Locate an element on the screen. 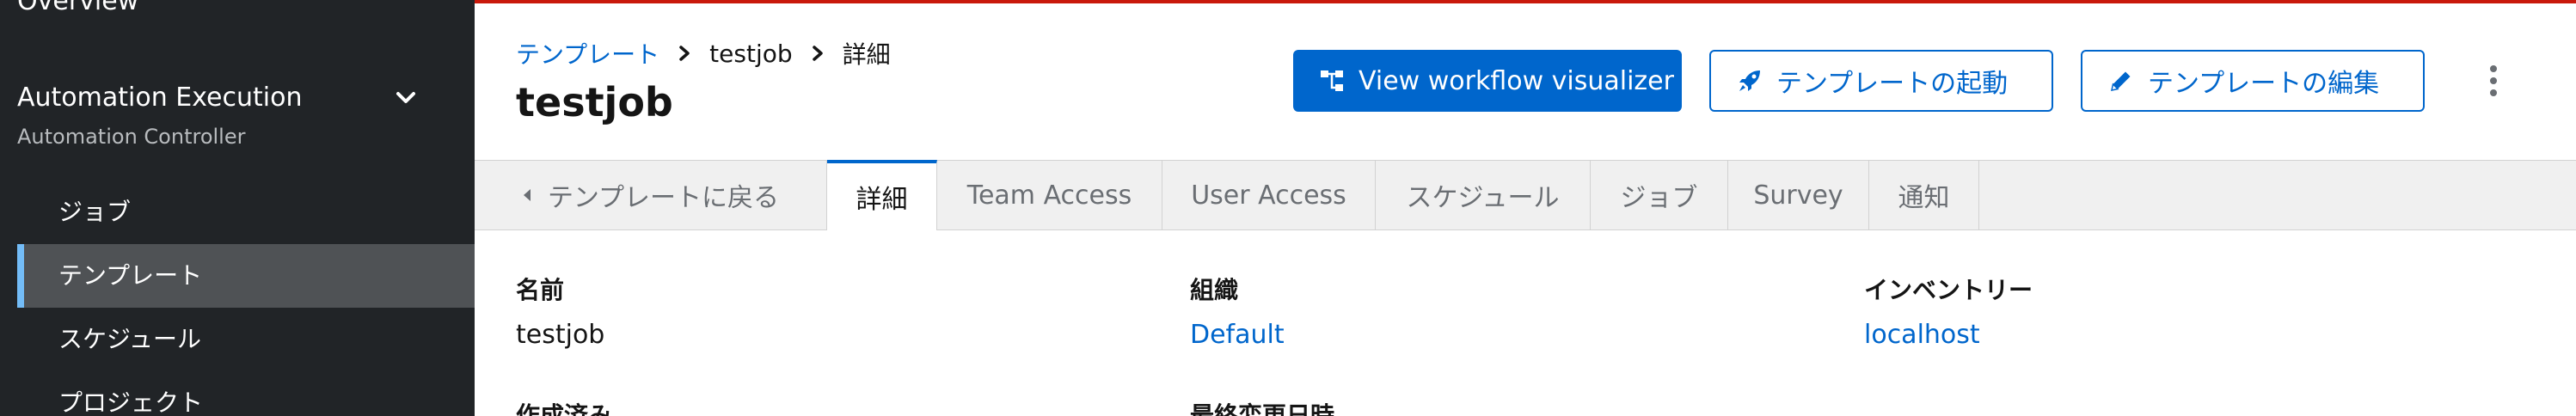  detail-inventory-label: インベントリー is located at coordinates (1948, 290).